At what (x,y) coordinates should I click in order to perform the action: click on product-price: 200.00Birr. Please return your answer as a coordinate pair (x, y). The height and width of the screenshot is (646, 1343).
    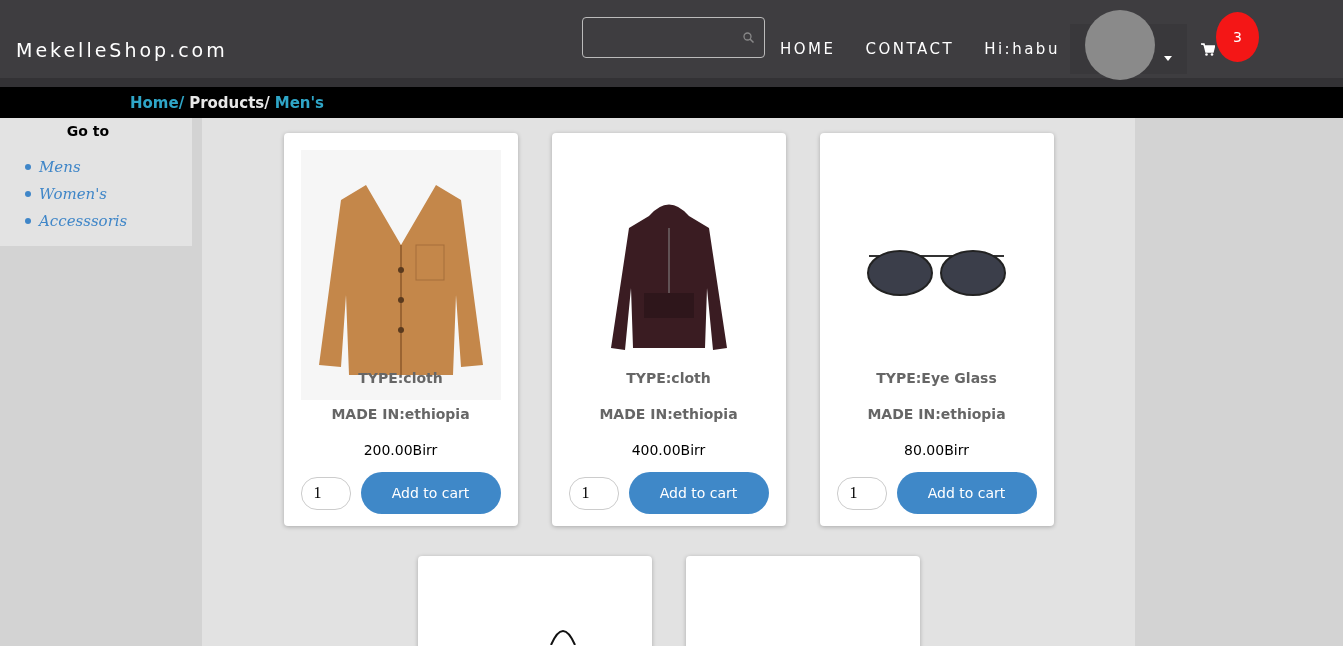
    Looking at the image, I should click on (400, 450).